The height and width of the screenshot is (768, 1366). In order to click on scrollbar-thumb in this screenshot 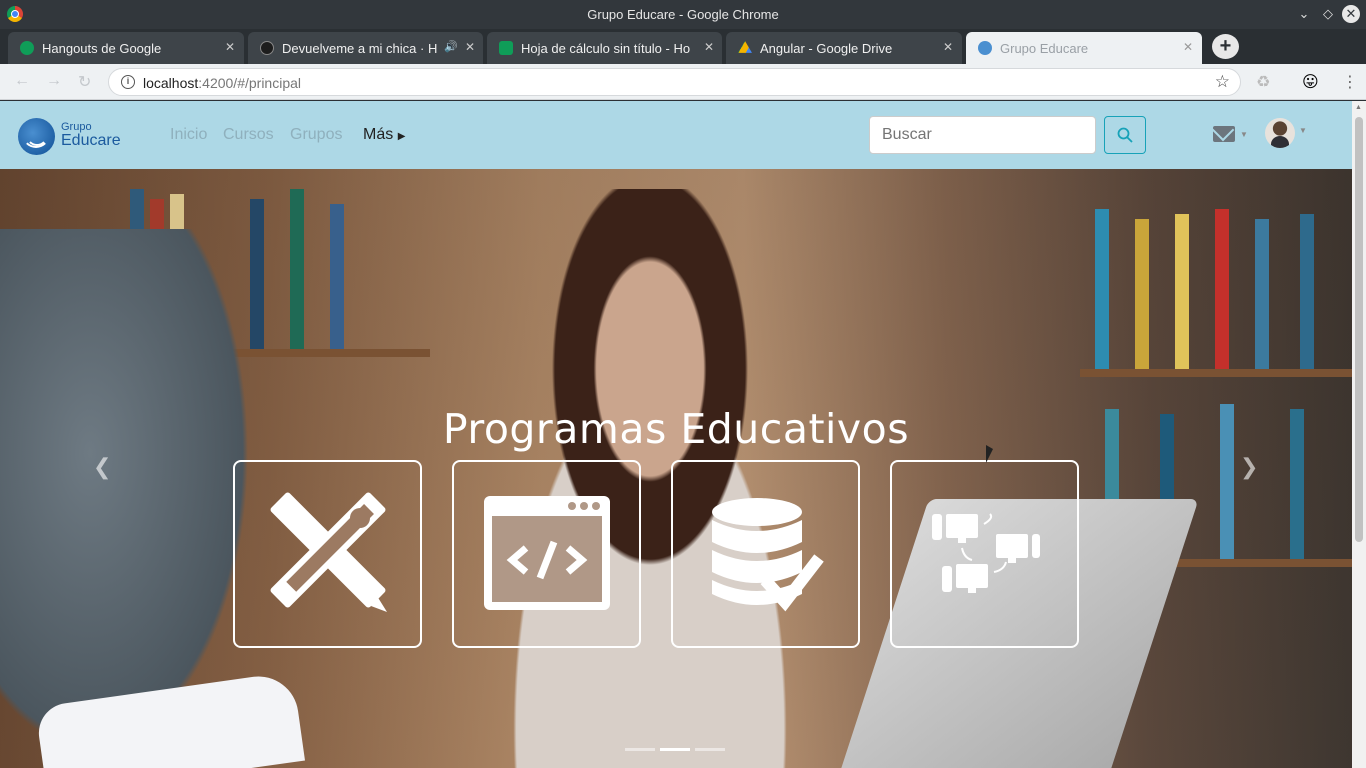, I will do `click(1359, 329)`.